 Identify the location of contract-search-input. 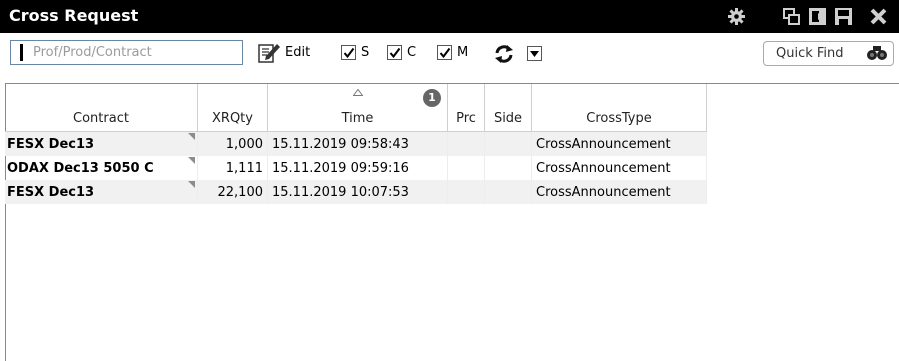
(133, 52).